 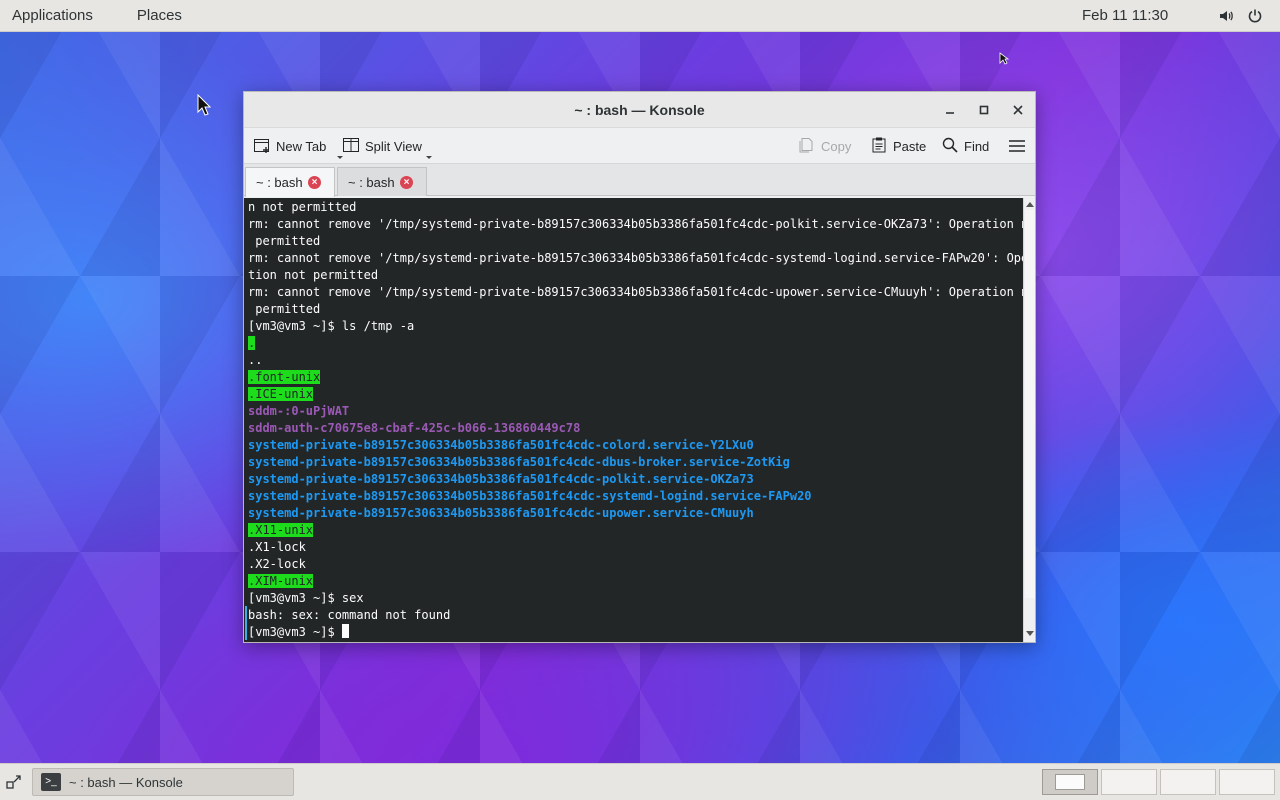 What do you see at coordinates (159, 16) in the screenshot?
I see `places-menu: Places` at bounding box center [159, 16].